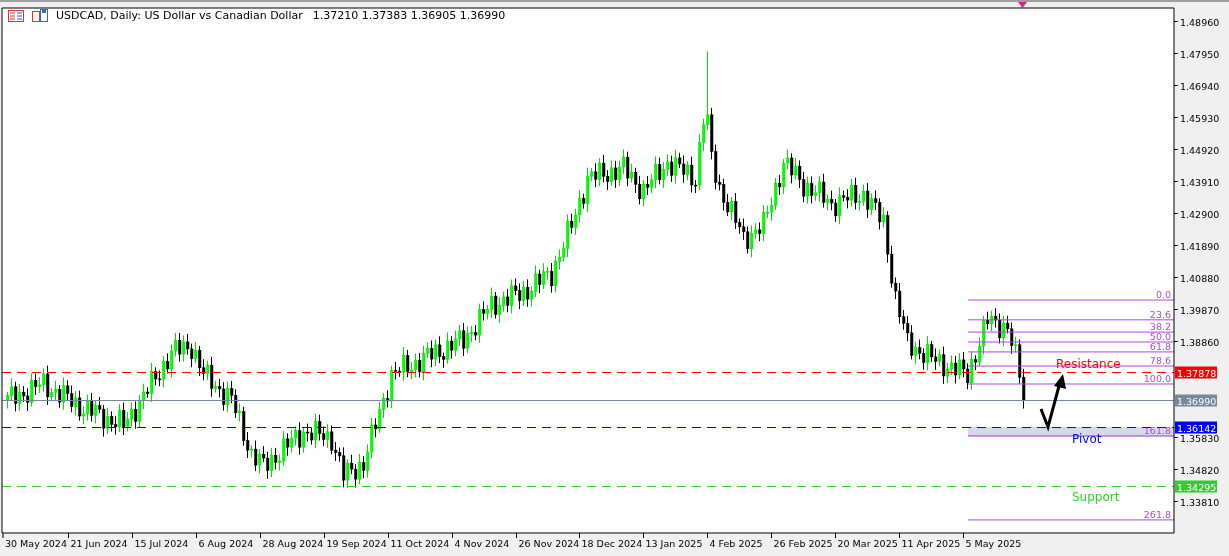  I want to click on date-axis-label: 20 Mar 2025, so click(867, 543).